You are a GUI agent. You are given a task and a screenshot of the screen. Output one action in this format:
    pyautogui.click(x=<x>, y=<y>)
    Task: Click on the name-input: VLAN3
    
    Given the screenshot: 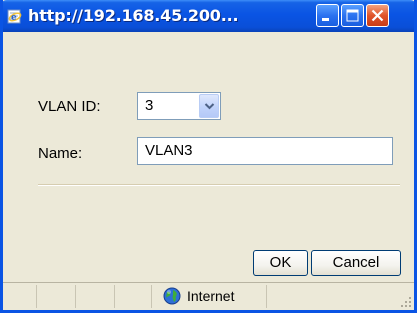 What is the action you would take?
    pyautogui.click(x=265, y=151)
    